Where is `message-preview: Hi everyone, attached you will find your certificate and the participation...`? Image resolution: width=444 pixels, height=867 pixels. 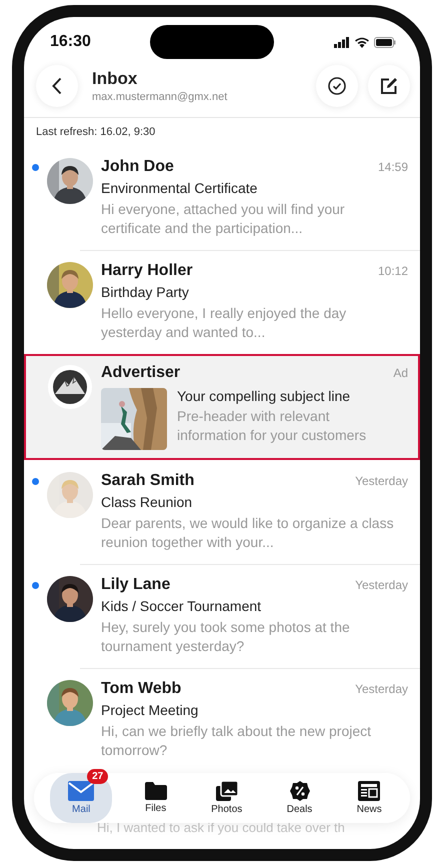 message-preview: Hi everyone, attached you will find your certificate and the participation... is located at coordinates (223, 219).